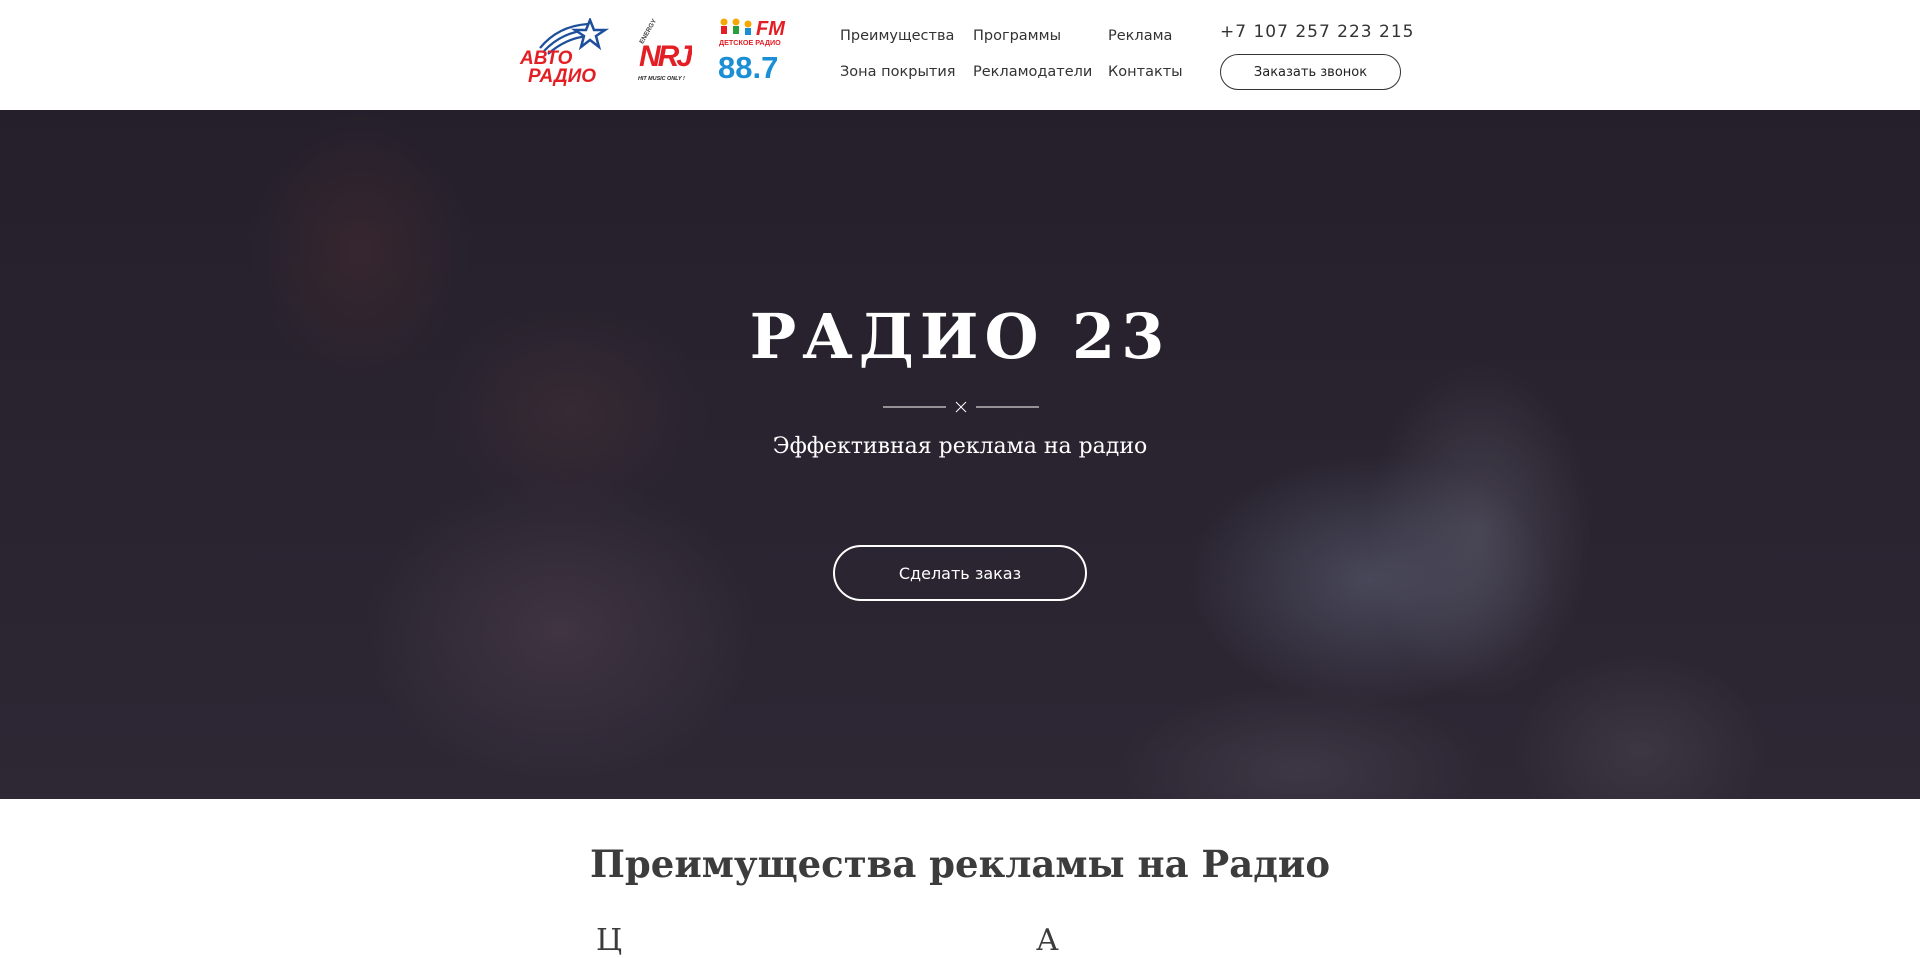  I want to click on detskoe-radio-logo: FM ДЕТСКОЕ РАДИО 88.7, so click(754, 50).